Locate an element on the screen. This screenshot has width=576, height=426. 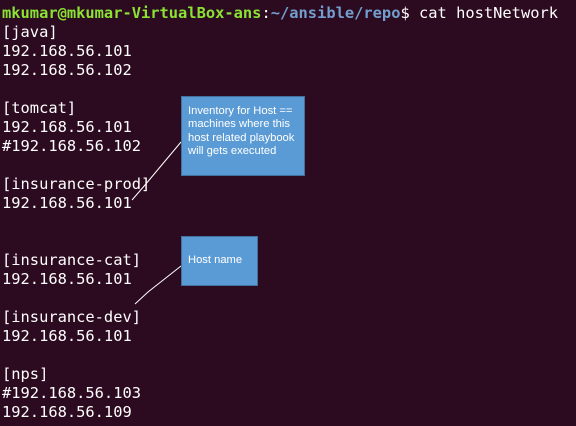
output-line: #192.168.56.103 is located at coordinates (71, 393).